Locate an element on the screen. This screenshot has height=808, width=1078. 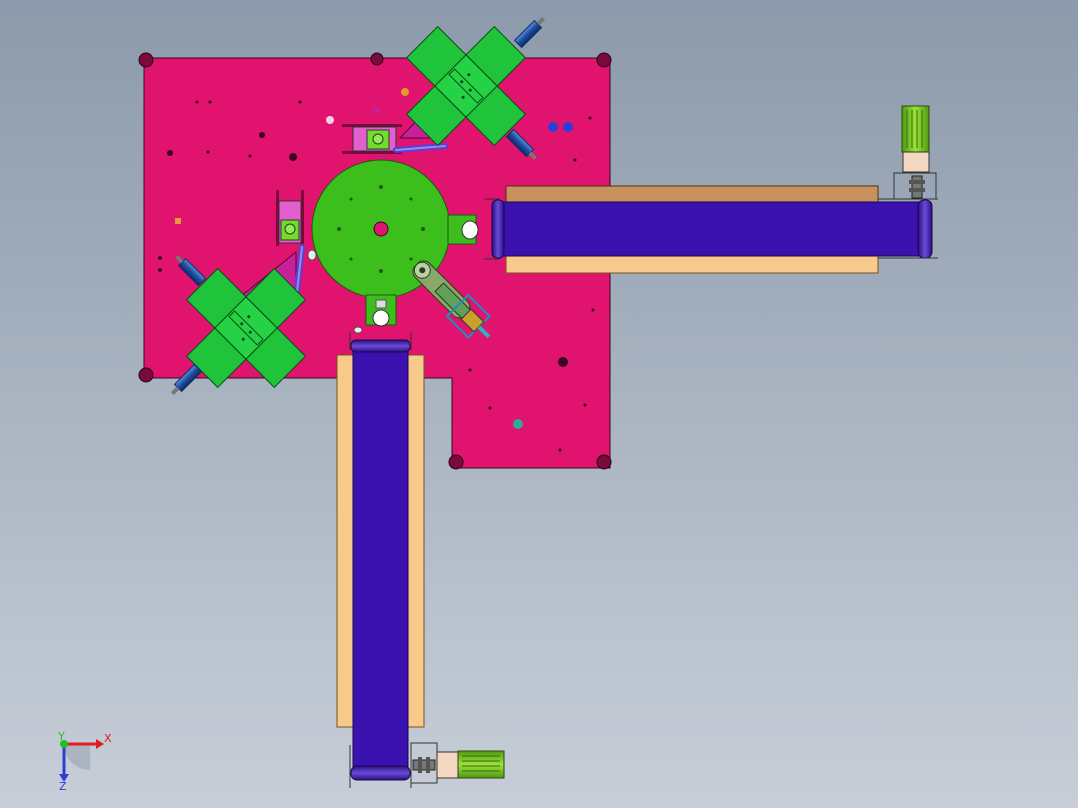
part-holder is located at coordinates (381, 304).